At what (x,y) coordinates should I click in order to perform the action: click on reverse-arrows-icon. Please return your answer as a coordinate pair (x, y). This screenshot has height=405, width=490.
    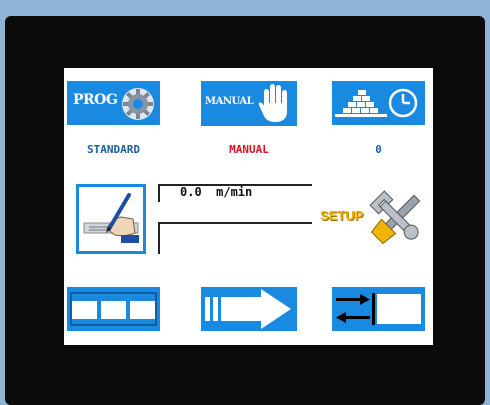
    Looking at the image, I should click on (378, 309).